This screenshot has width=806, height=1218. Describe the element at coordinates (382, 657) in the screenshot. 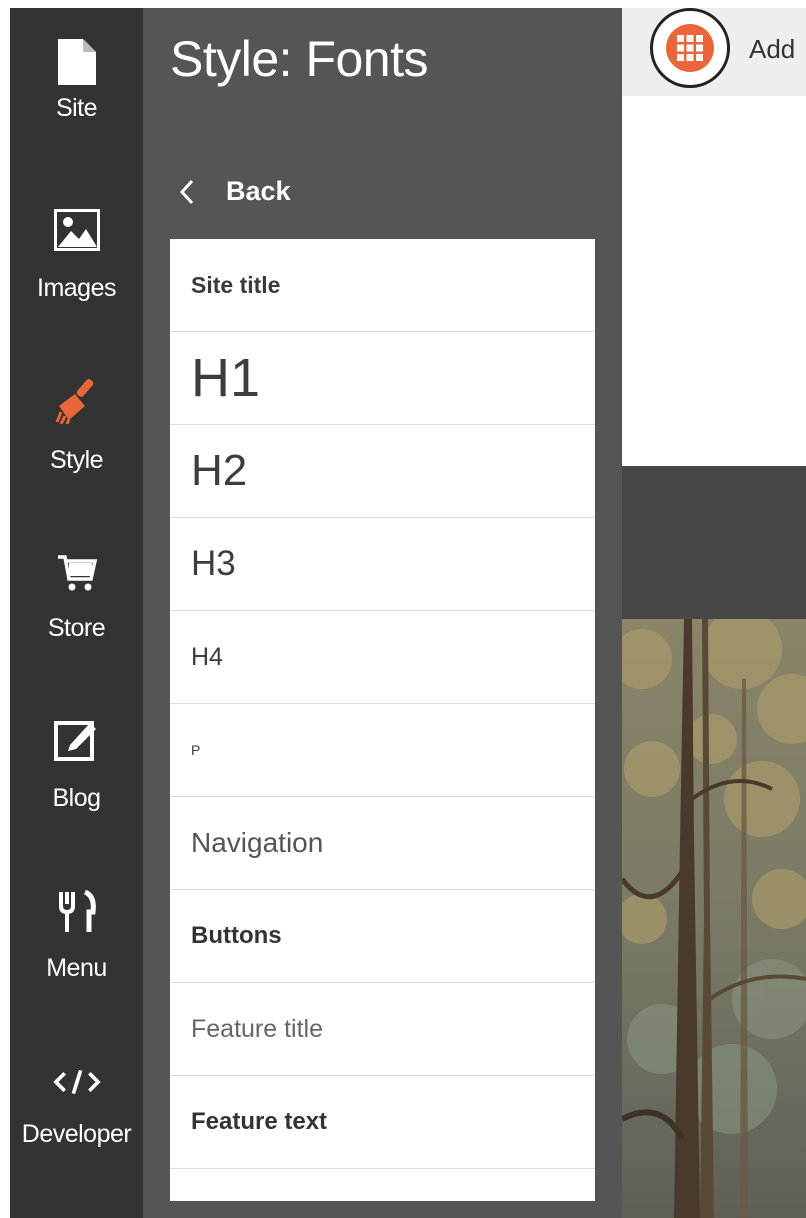

I see `font-item-h4: H4` at that location.